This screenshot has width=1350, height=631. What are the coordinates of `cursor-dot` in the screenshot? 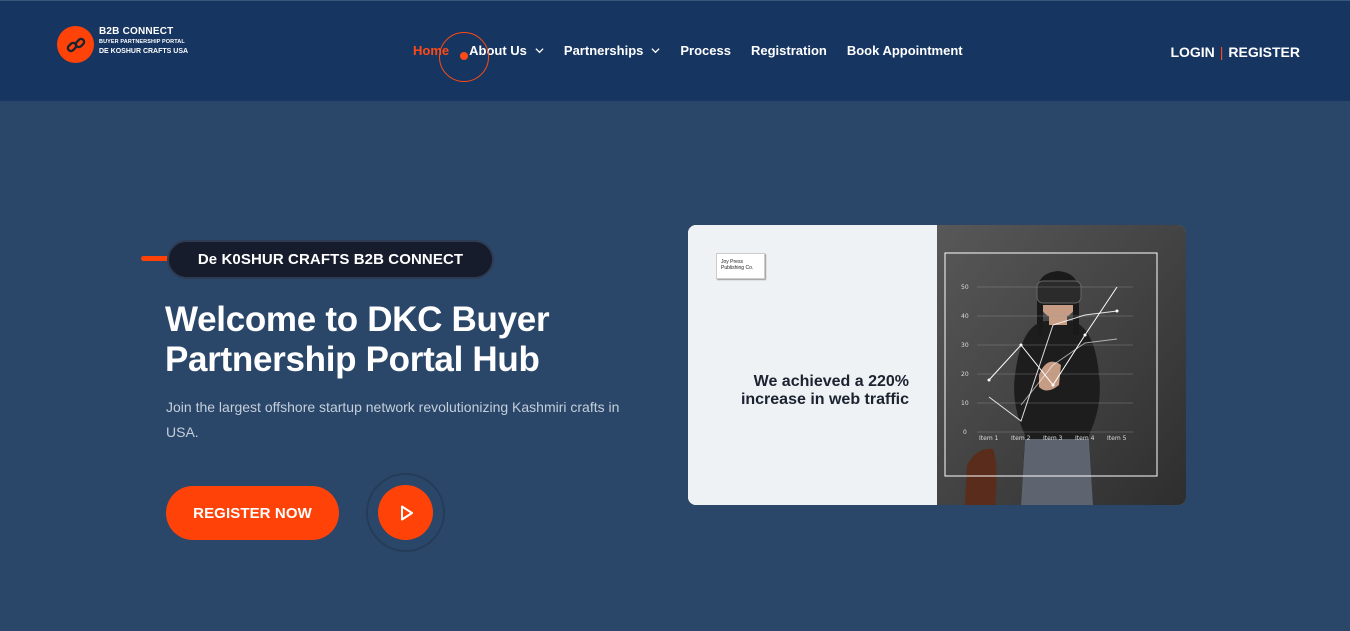 It's located at (464, 56).